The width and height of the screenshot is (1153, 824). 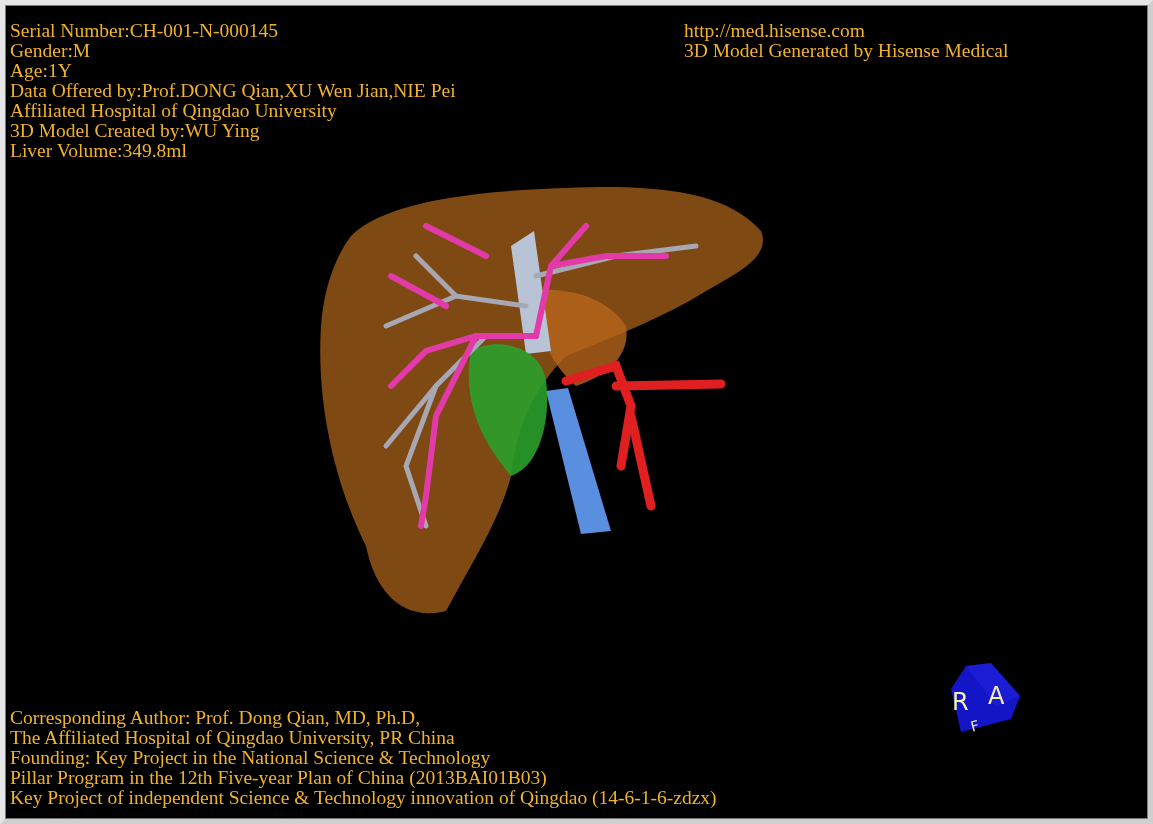 I want to click on axis-label: R, so click(x=960, y=702).